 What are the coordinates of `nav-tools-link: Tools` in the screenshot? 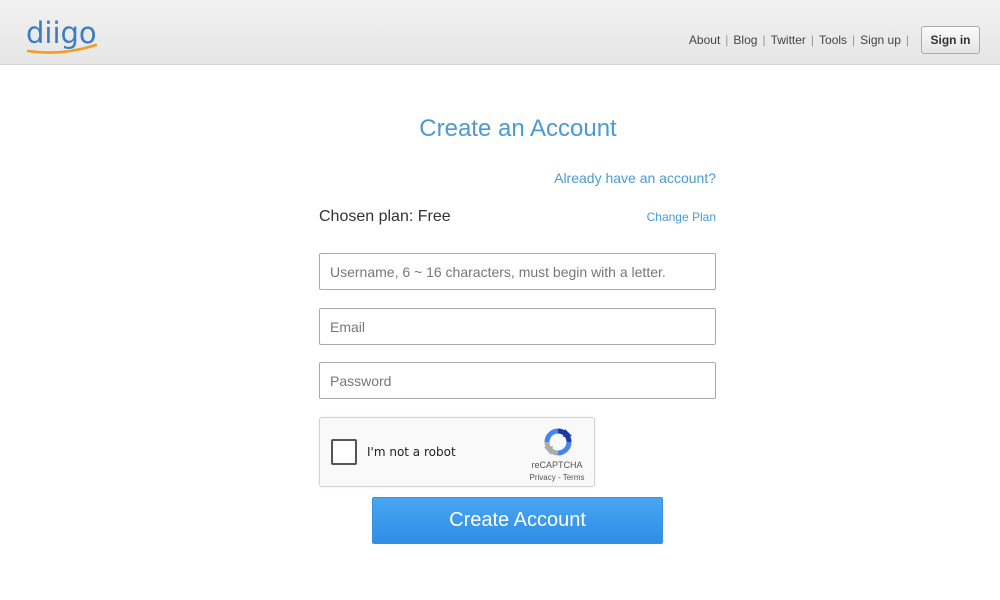 It's located at (833, 40).